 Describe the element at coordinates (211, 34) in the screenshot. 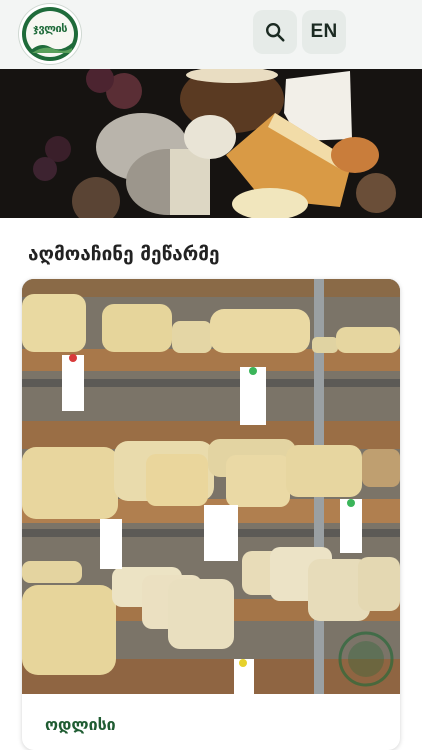

I see `app-header: ჯვლის EN` at that location.